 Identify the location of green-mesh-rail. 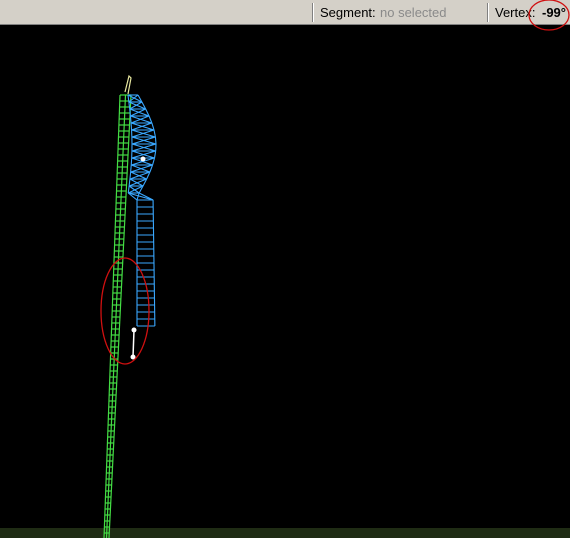
(116, 316).